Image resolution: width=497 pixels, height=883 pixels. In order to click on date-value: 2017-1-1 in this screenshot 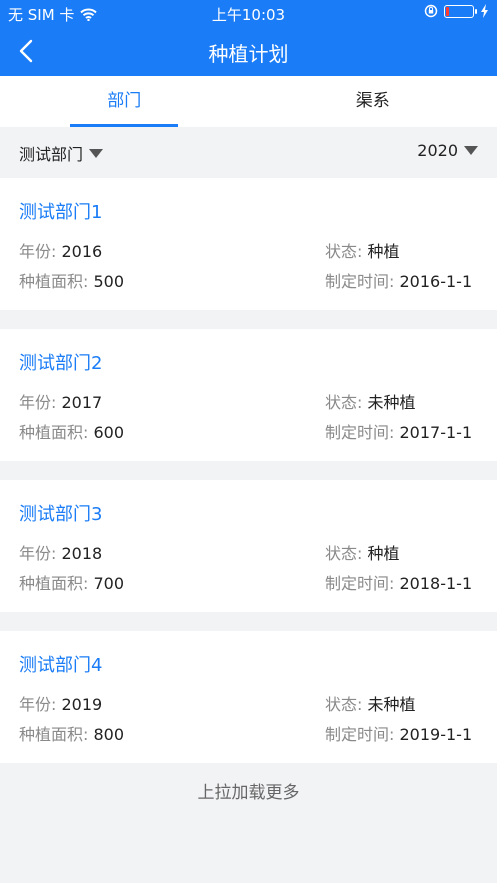, I will do `click(436, 432)`.